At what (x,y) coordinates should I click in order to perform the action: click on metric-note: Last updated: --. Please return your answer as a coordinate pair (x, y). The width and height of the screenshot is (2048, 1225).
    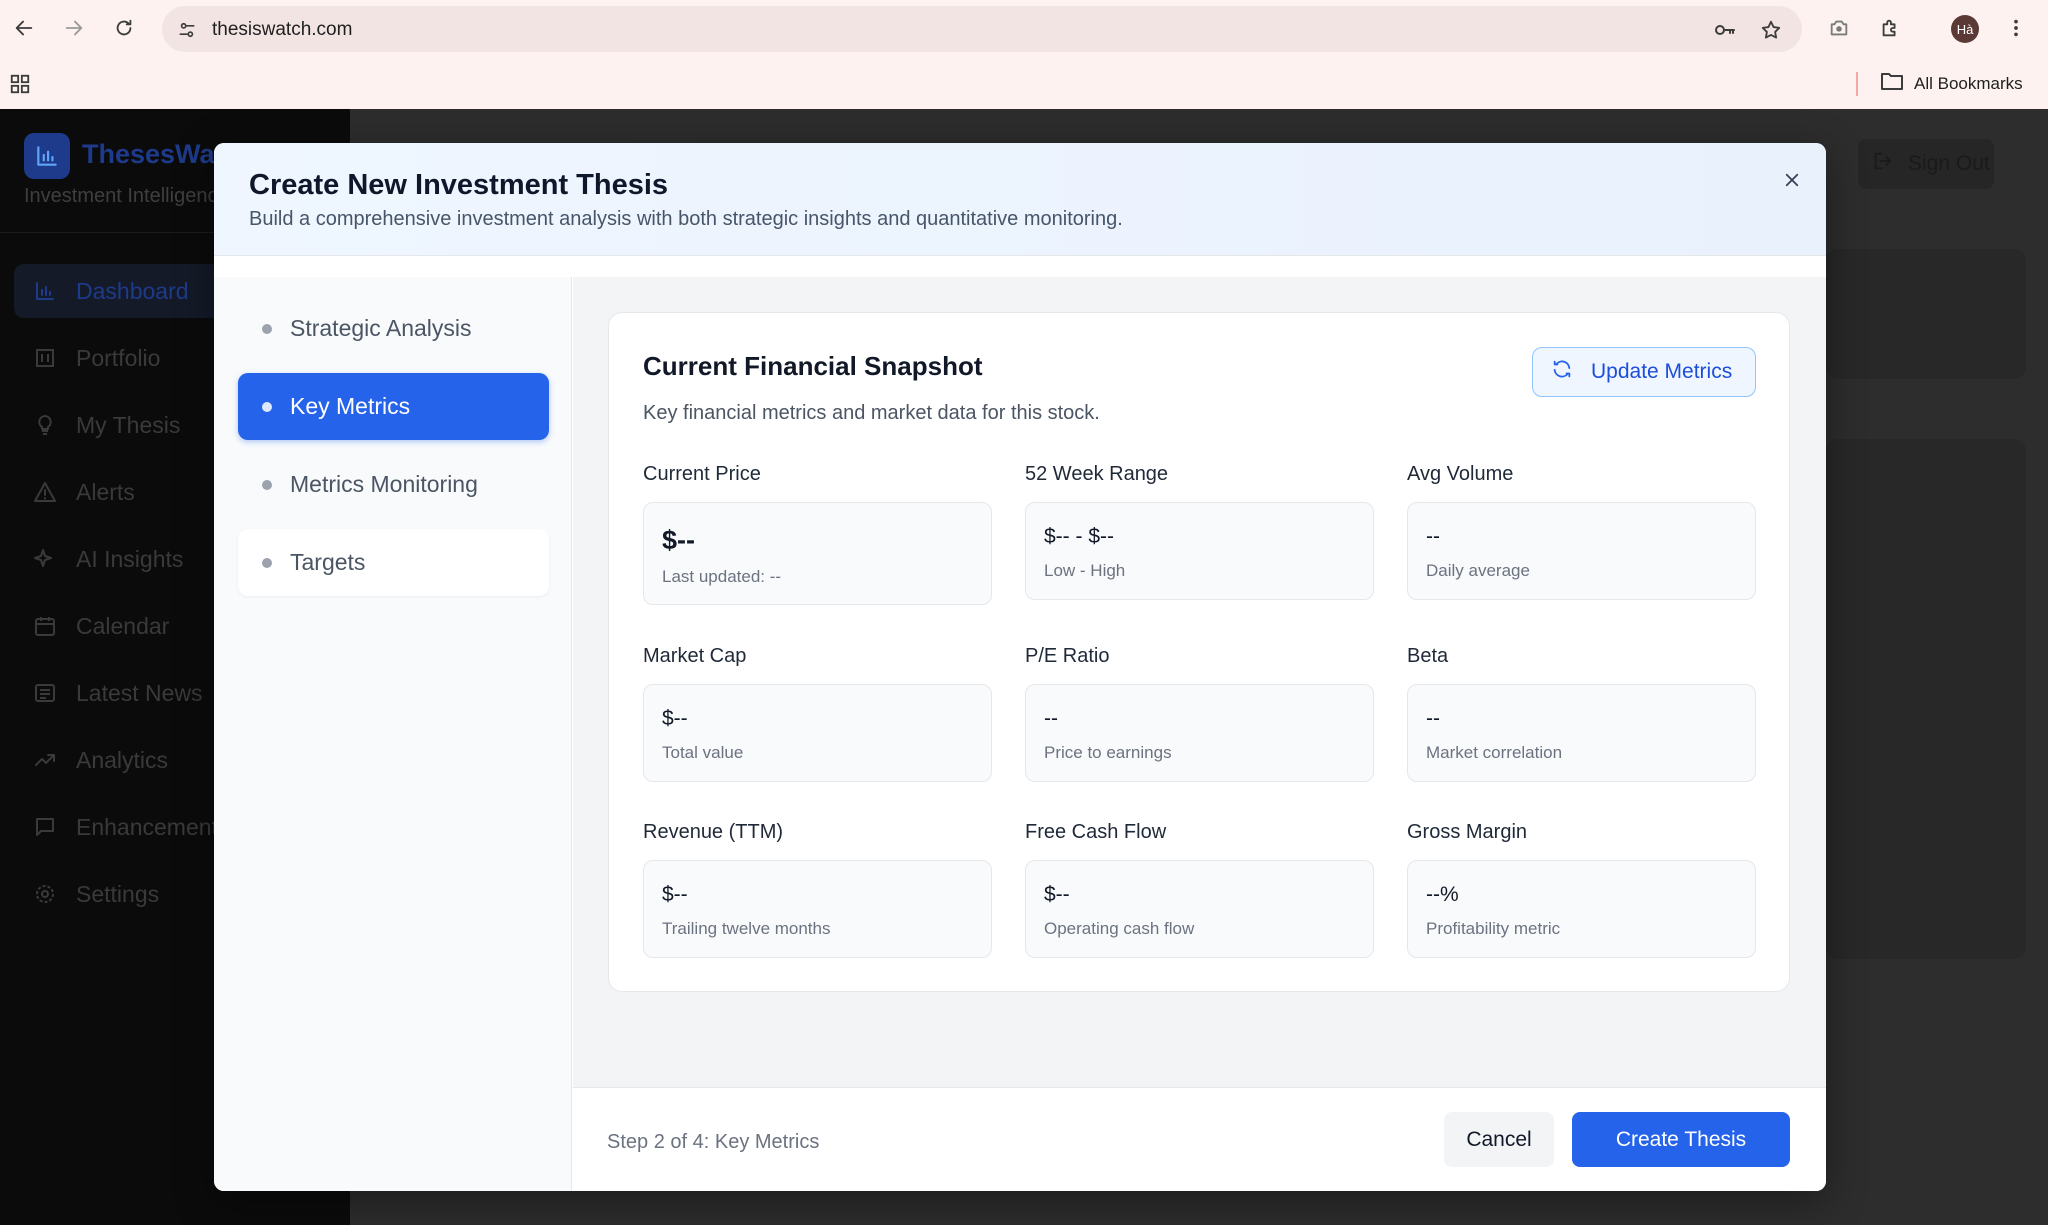
    Looking at the image, I should click on (722, 576).